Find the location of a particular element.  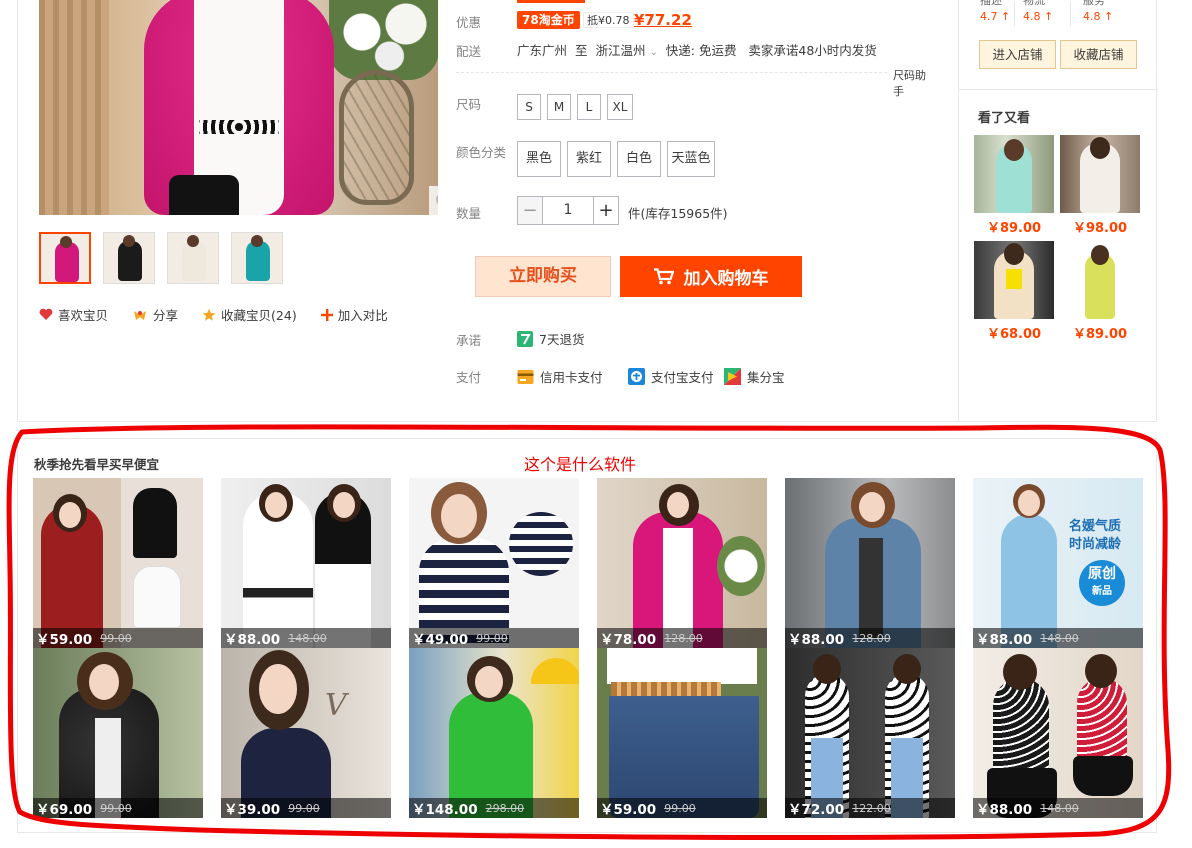

badge-circle-2: 新品 is located at coordinates (1102, 591).